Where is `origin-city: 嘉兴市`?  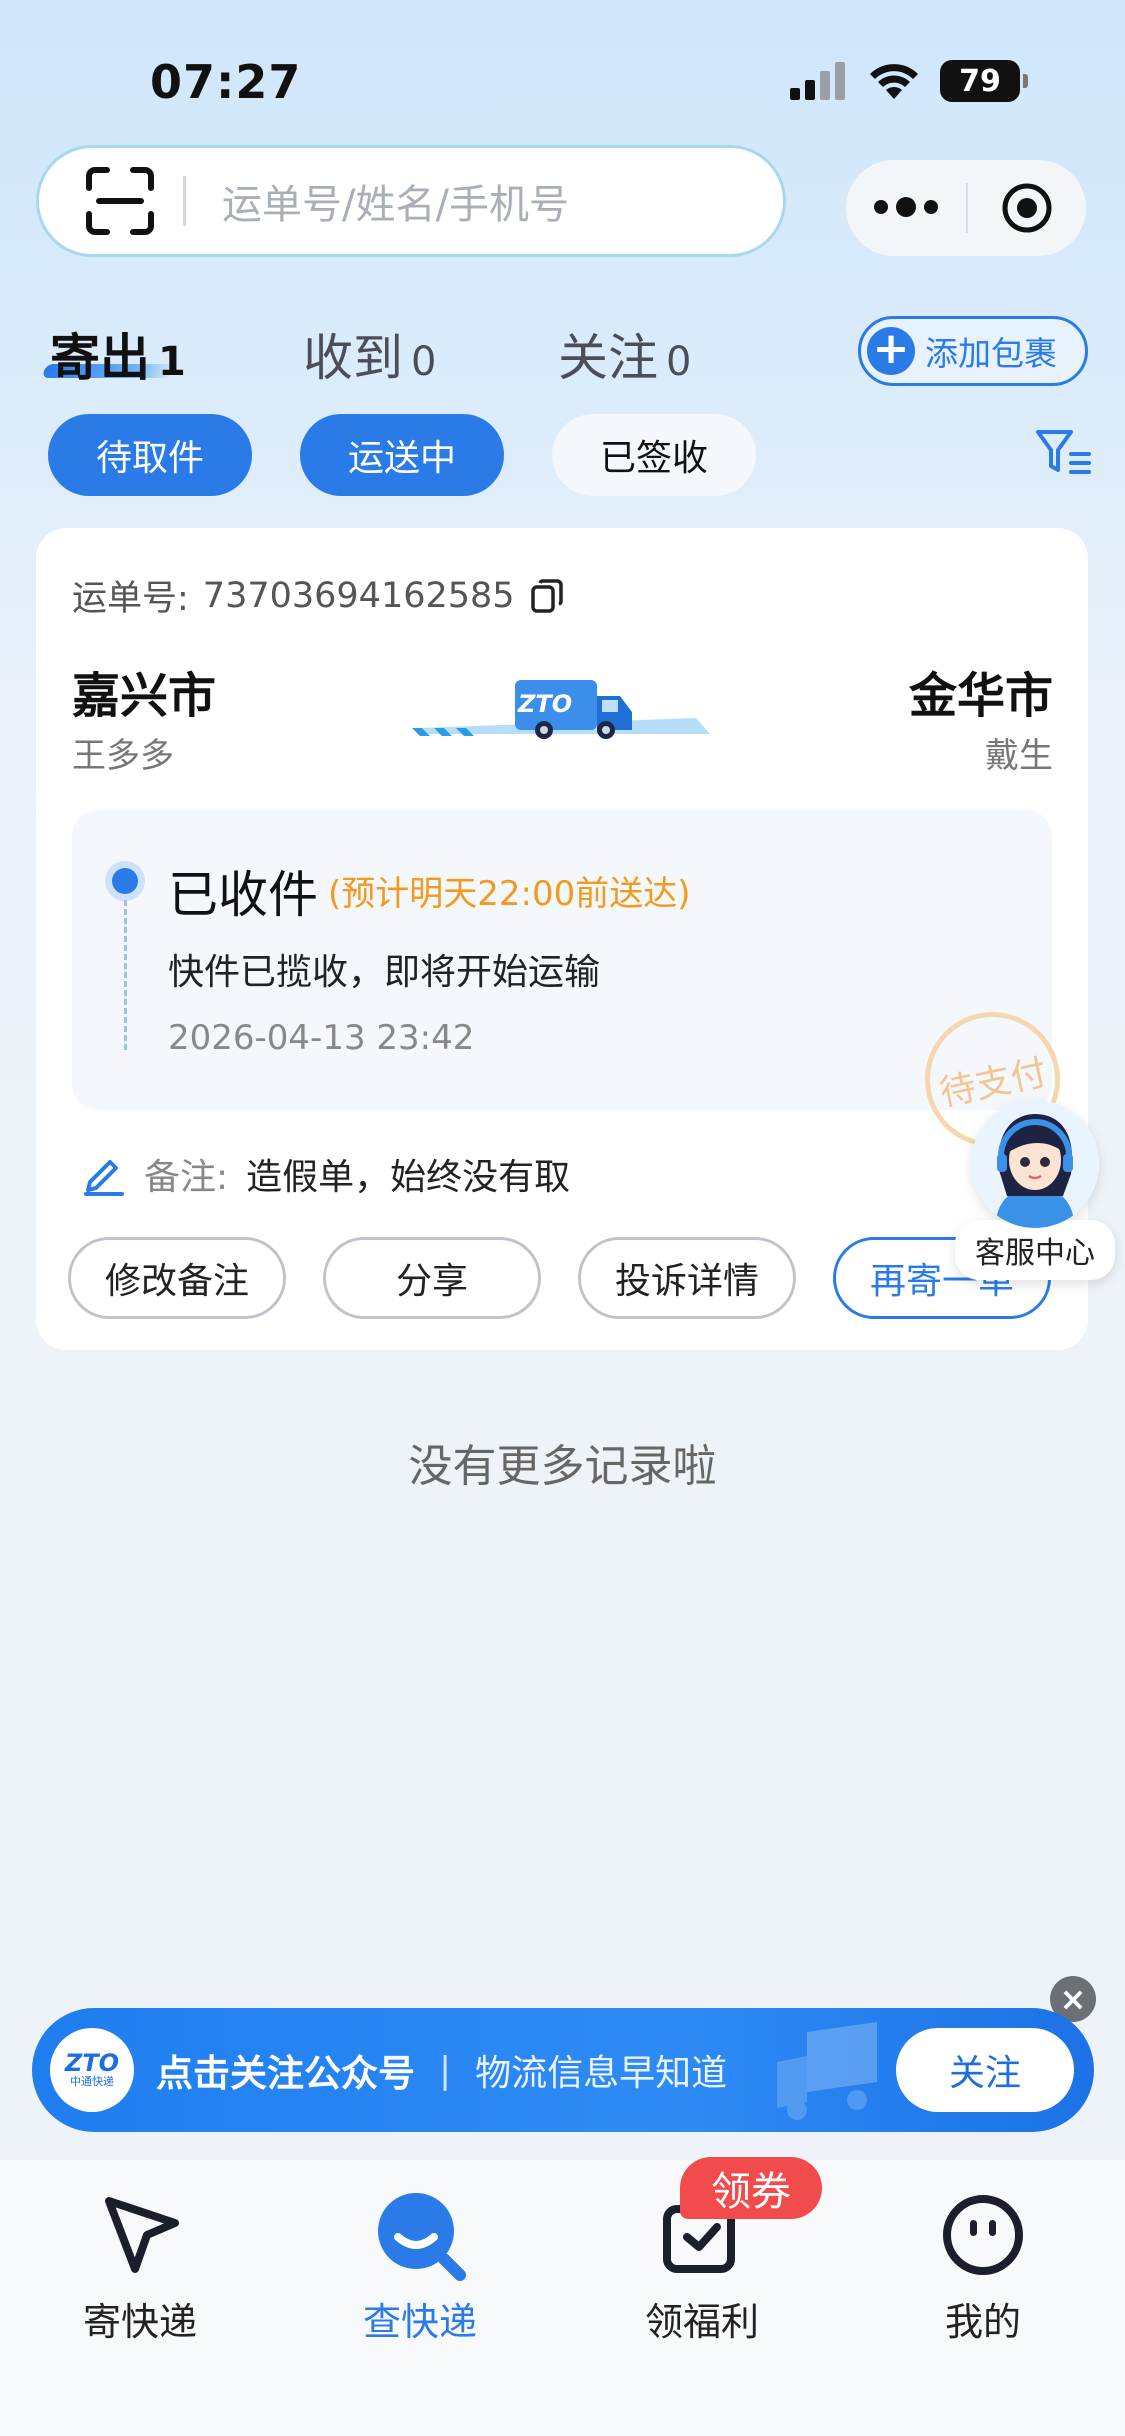 origin-city: 嘉兴市 is located at coordinates (144, 696).